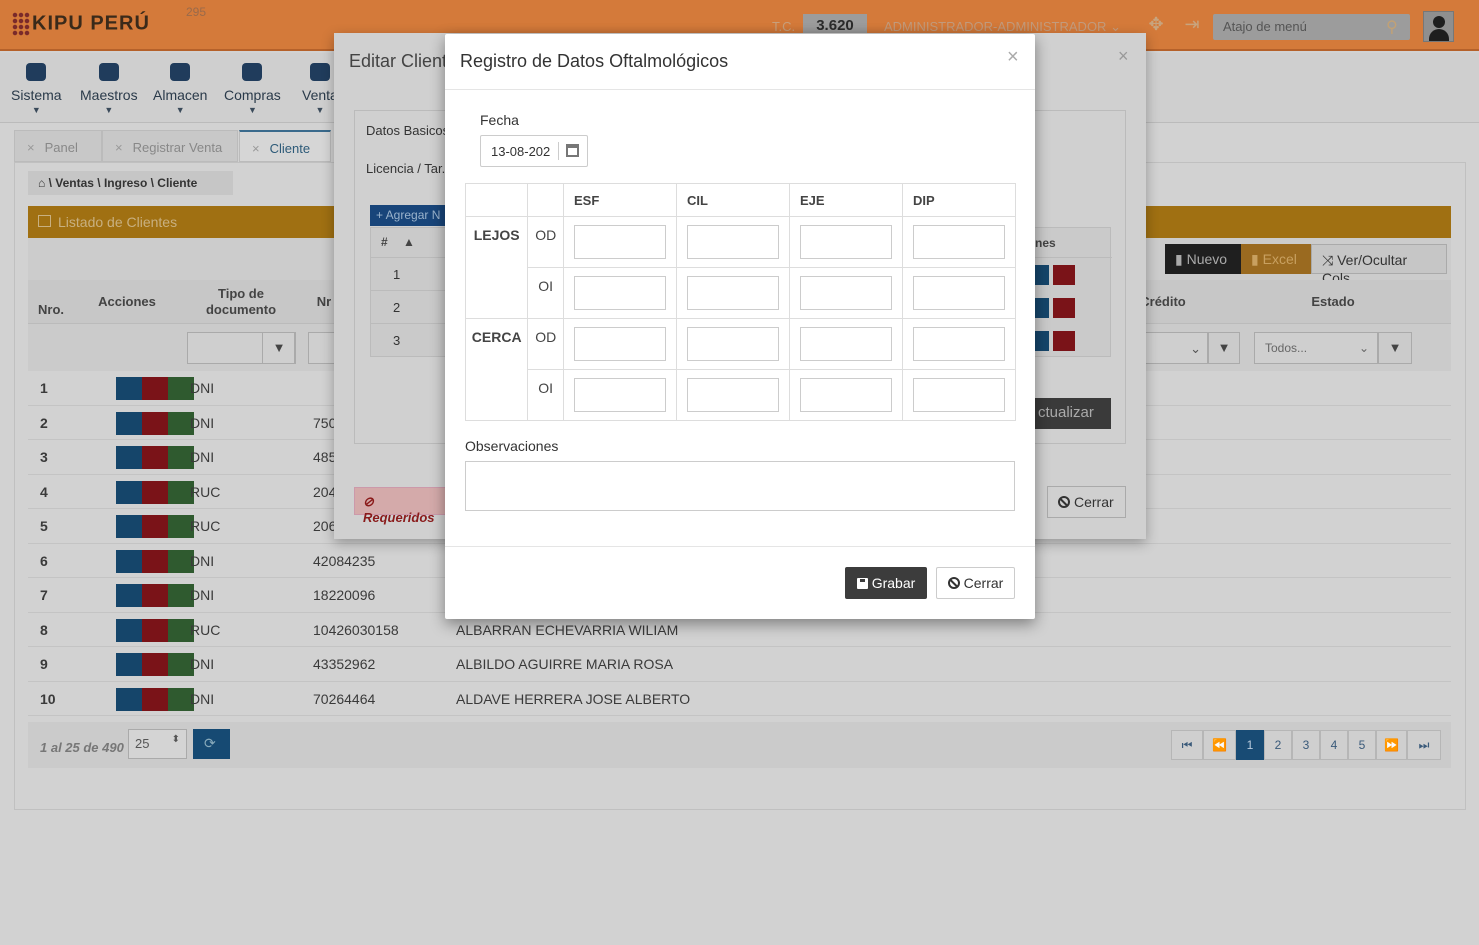 The width and height of the screenshot is (1479, 945). I want to click on col-numero: Nr, so click(324, 302).